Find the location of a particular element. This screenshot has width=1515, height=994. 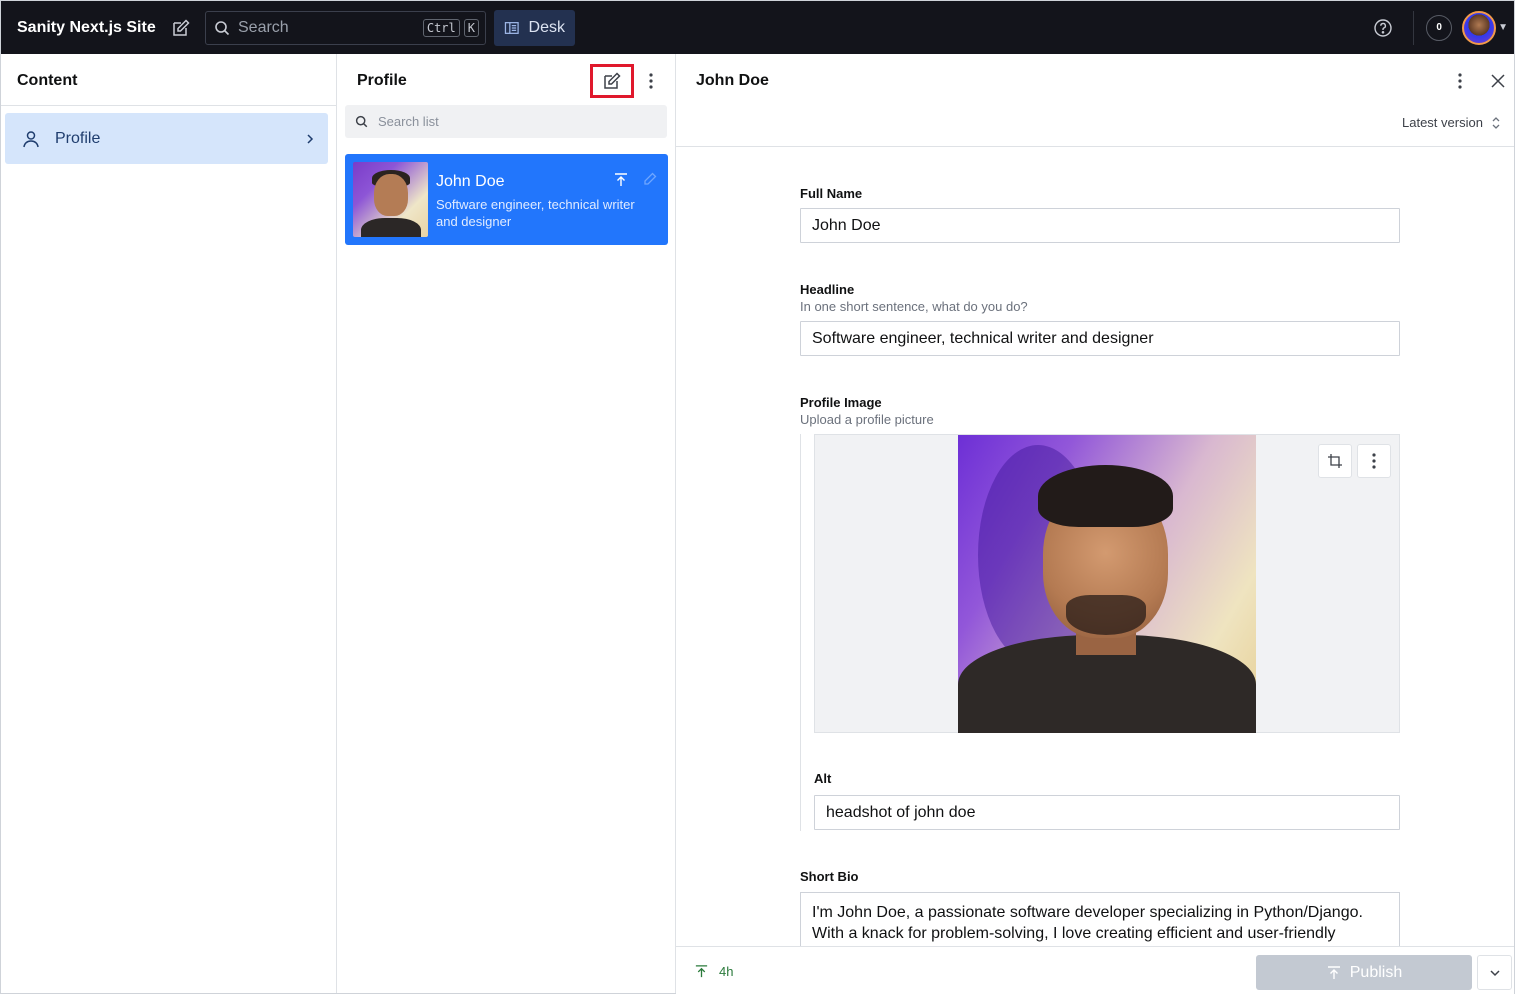

full-name-label: Full Name is located at coordinates (831, 193).